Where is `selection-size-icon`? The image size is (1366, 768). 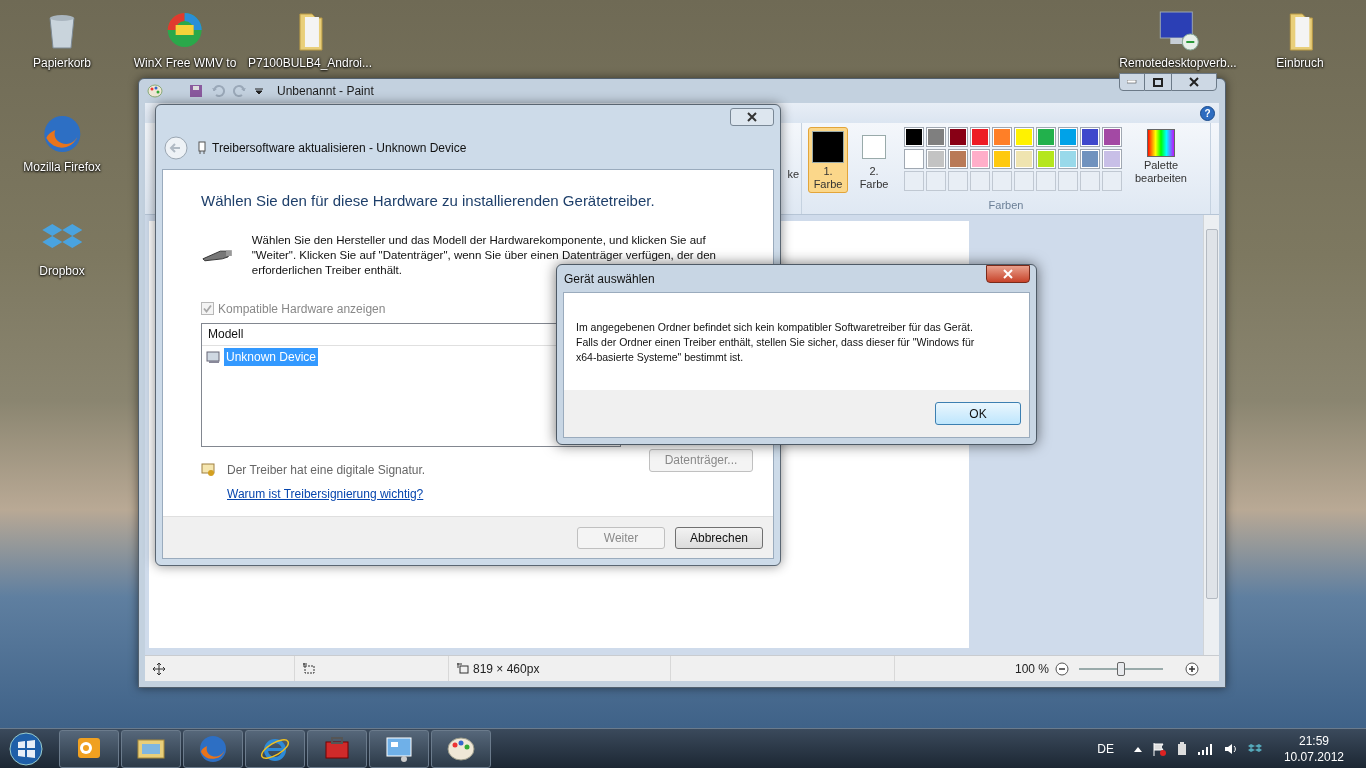
selection-size-icon is located at coordinates (309, 668).